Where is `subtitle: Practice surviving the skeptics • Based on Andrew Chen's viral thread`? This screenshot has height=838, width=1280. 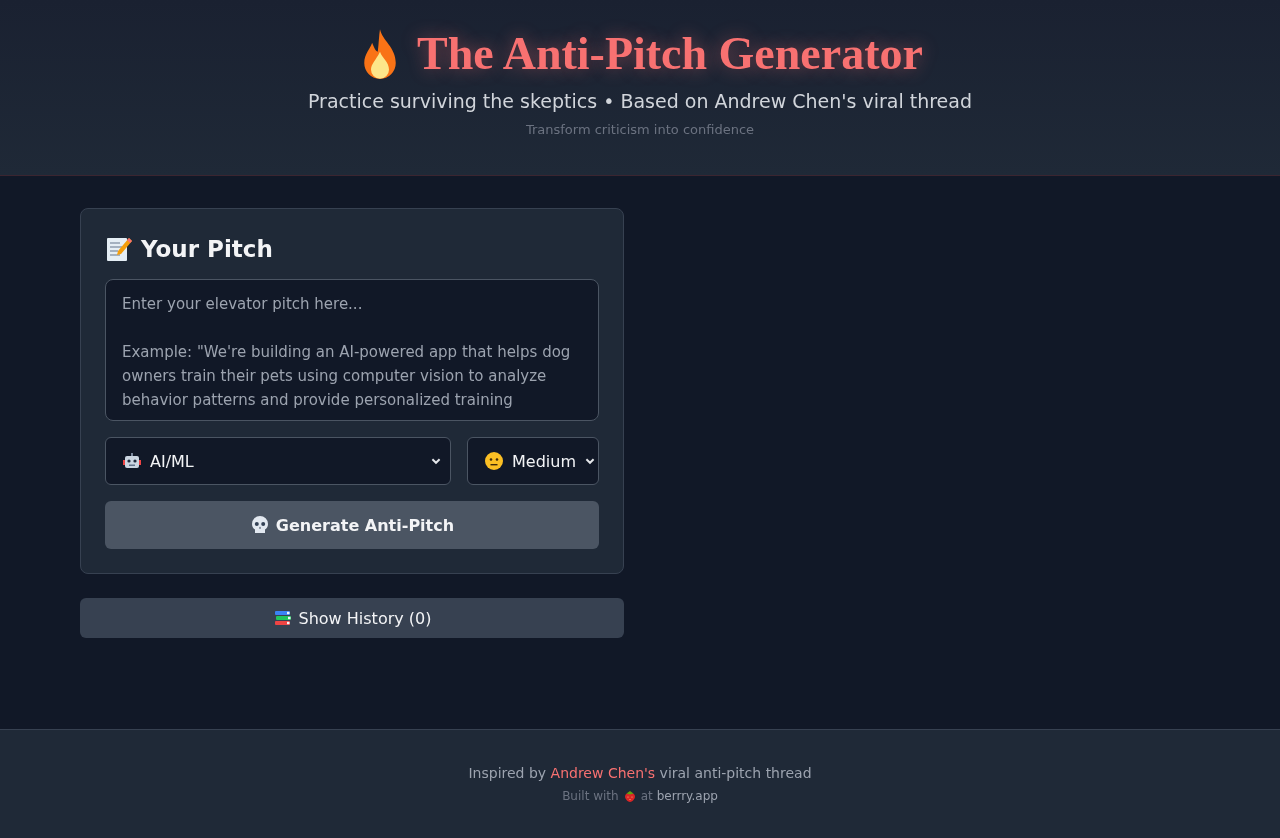 subtitle: Practice surviving the skeptics • Based on Andrew Chen's viral thread is located at coordinates (639, 101).